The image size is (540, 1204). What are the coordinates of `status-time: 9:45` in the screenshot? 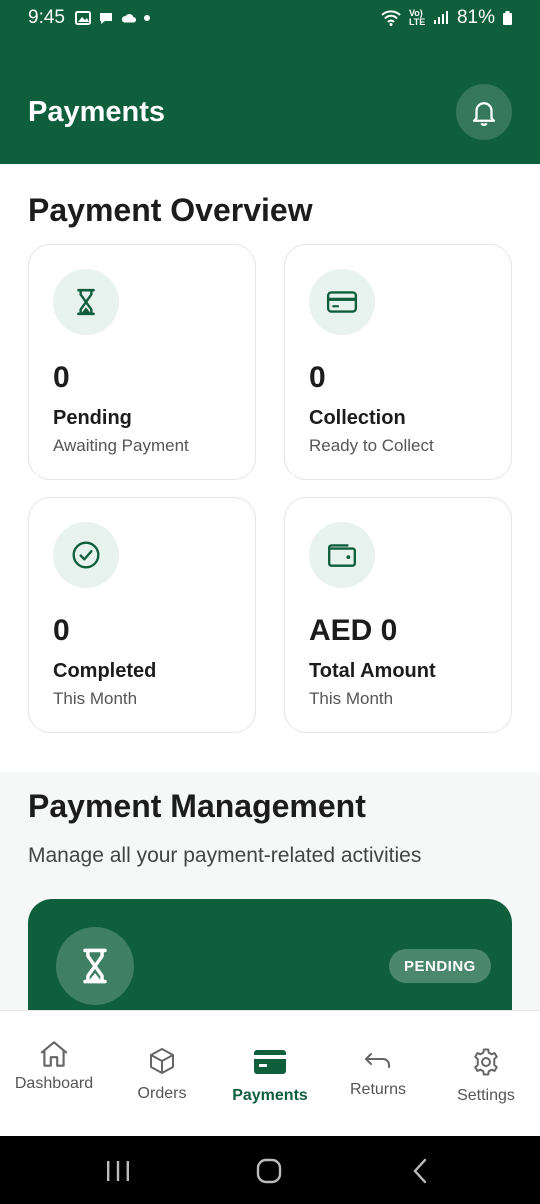 It's located at (46, 17).